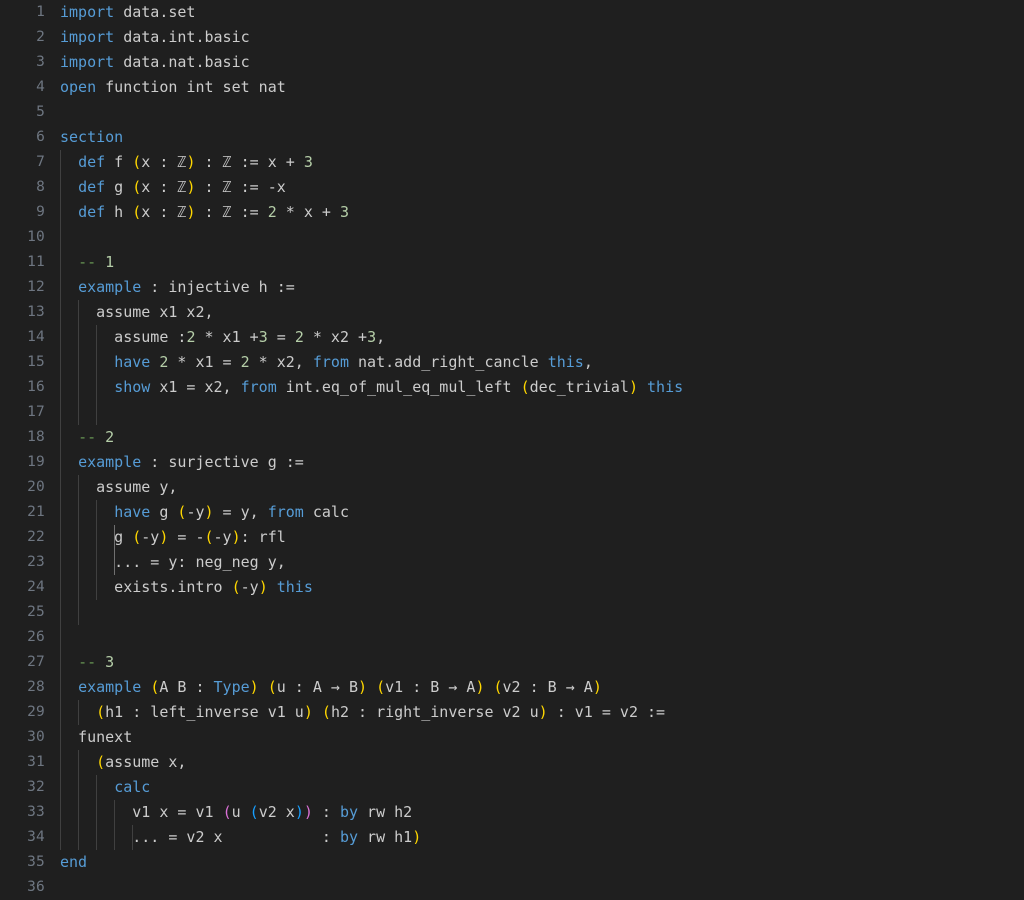  I want to click on code-text: import data.int.basic, so click(155, 37).